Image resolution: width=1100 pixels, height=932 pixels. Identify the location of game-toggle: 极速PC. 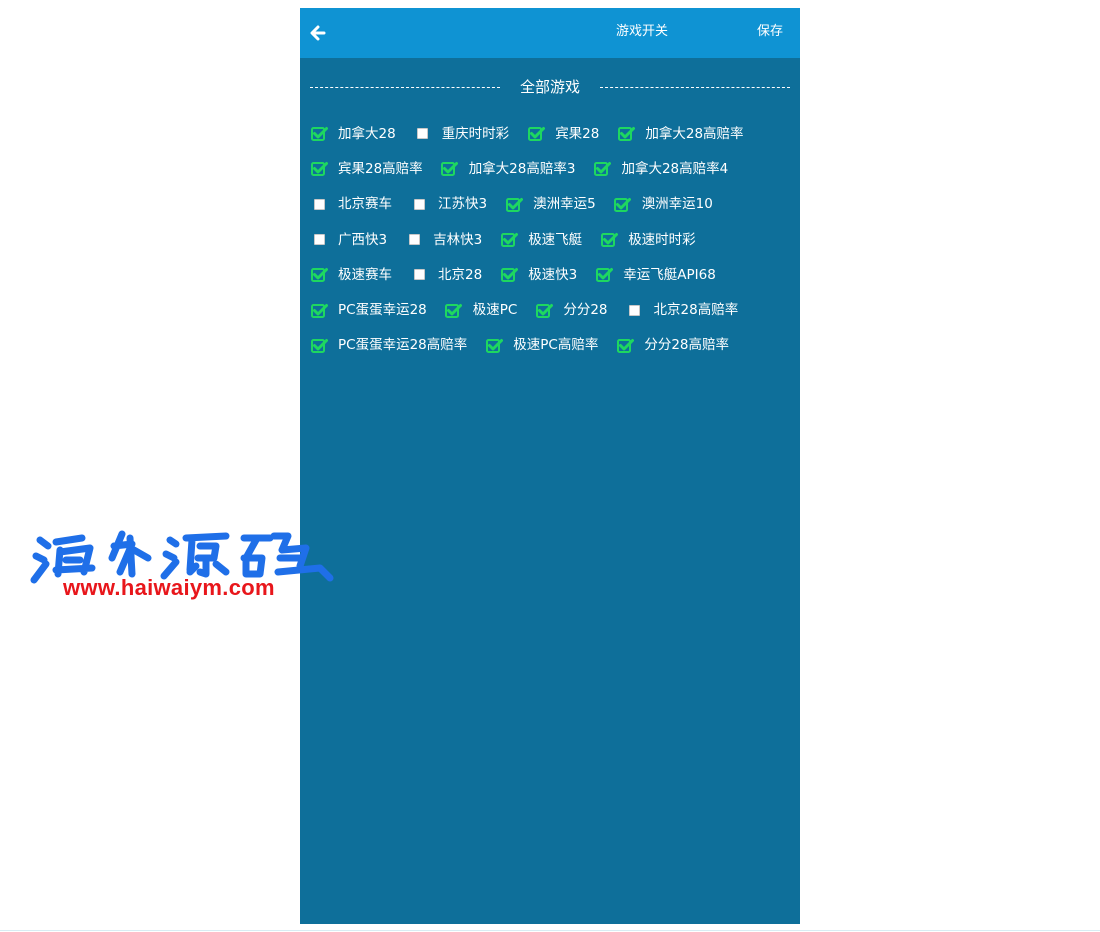
(481, 310).